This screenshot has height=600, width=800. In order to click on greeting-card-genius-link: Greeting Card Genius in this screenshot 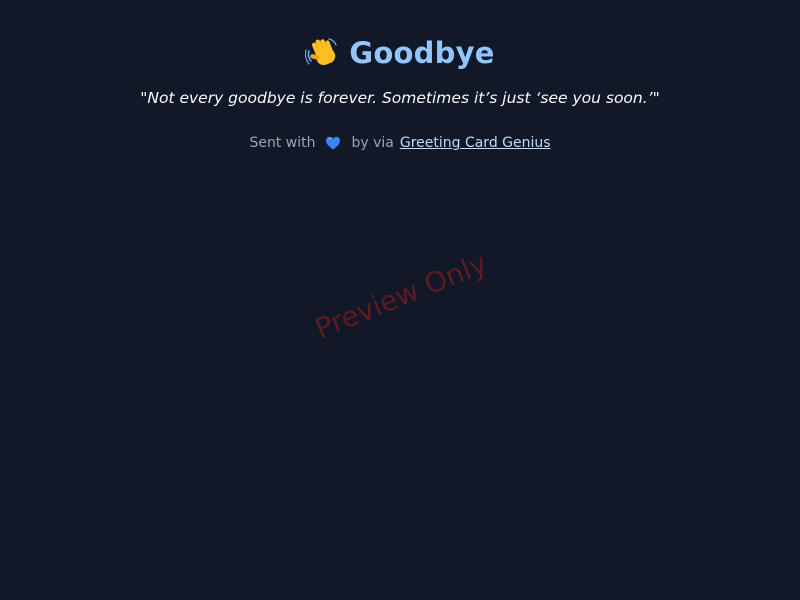, I will do `click(475, 143)`.